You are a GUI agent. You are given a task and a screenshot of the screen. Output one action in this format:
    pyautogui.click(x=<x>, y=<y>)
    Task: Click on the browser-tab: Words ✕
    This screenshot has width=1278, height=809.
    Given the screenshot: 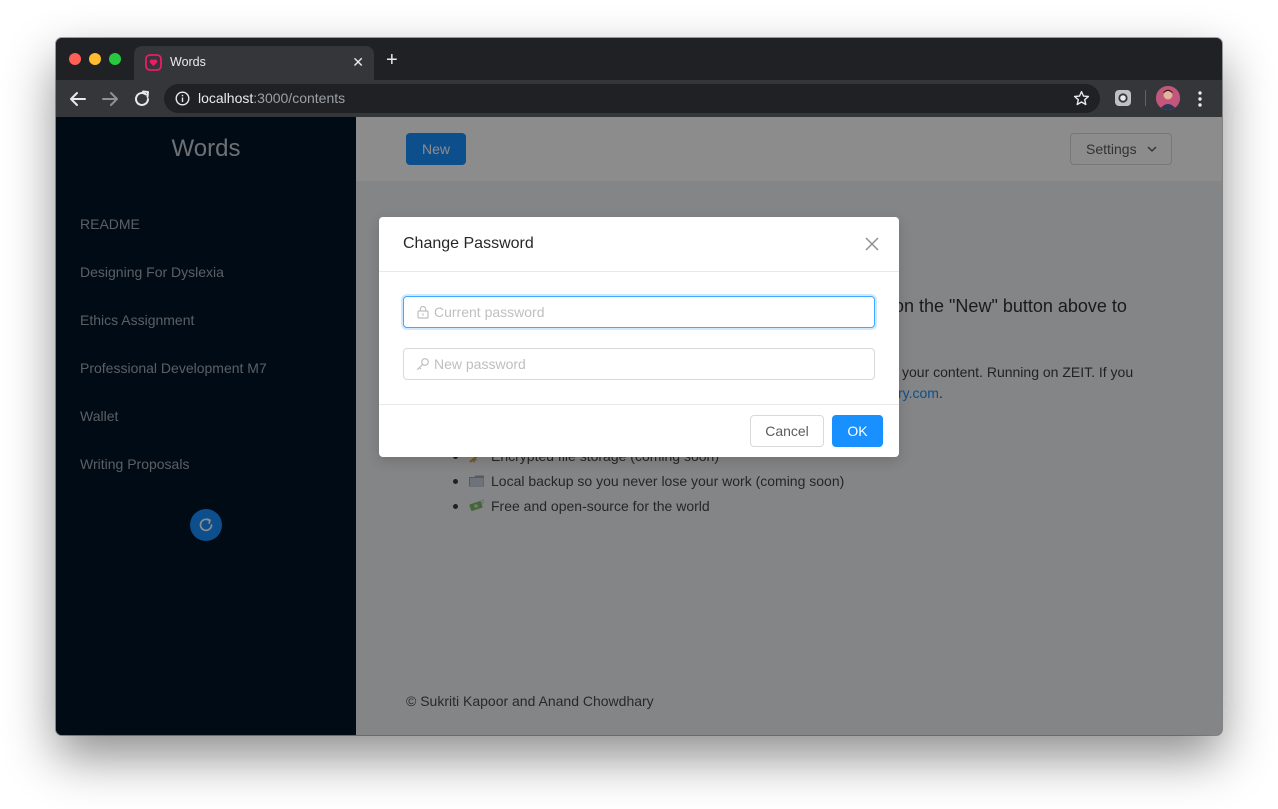 What is the action you would take?
    pyautogui.click(x=254, y=63)
    